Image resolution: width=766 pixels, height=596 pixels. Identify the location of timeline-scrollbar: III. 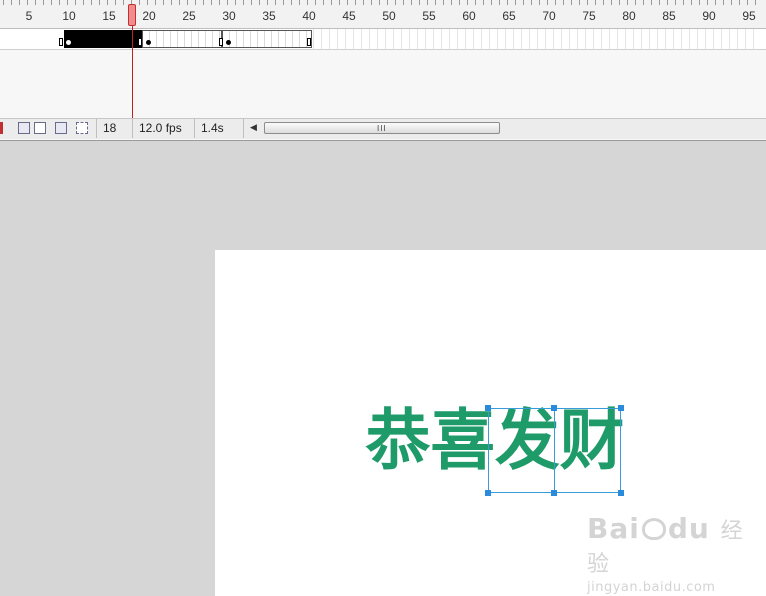
(382, 128).